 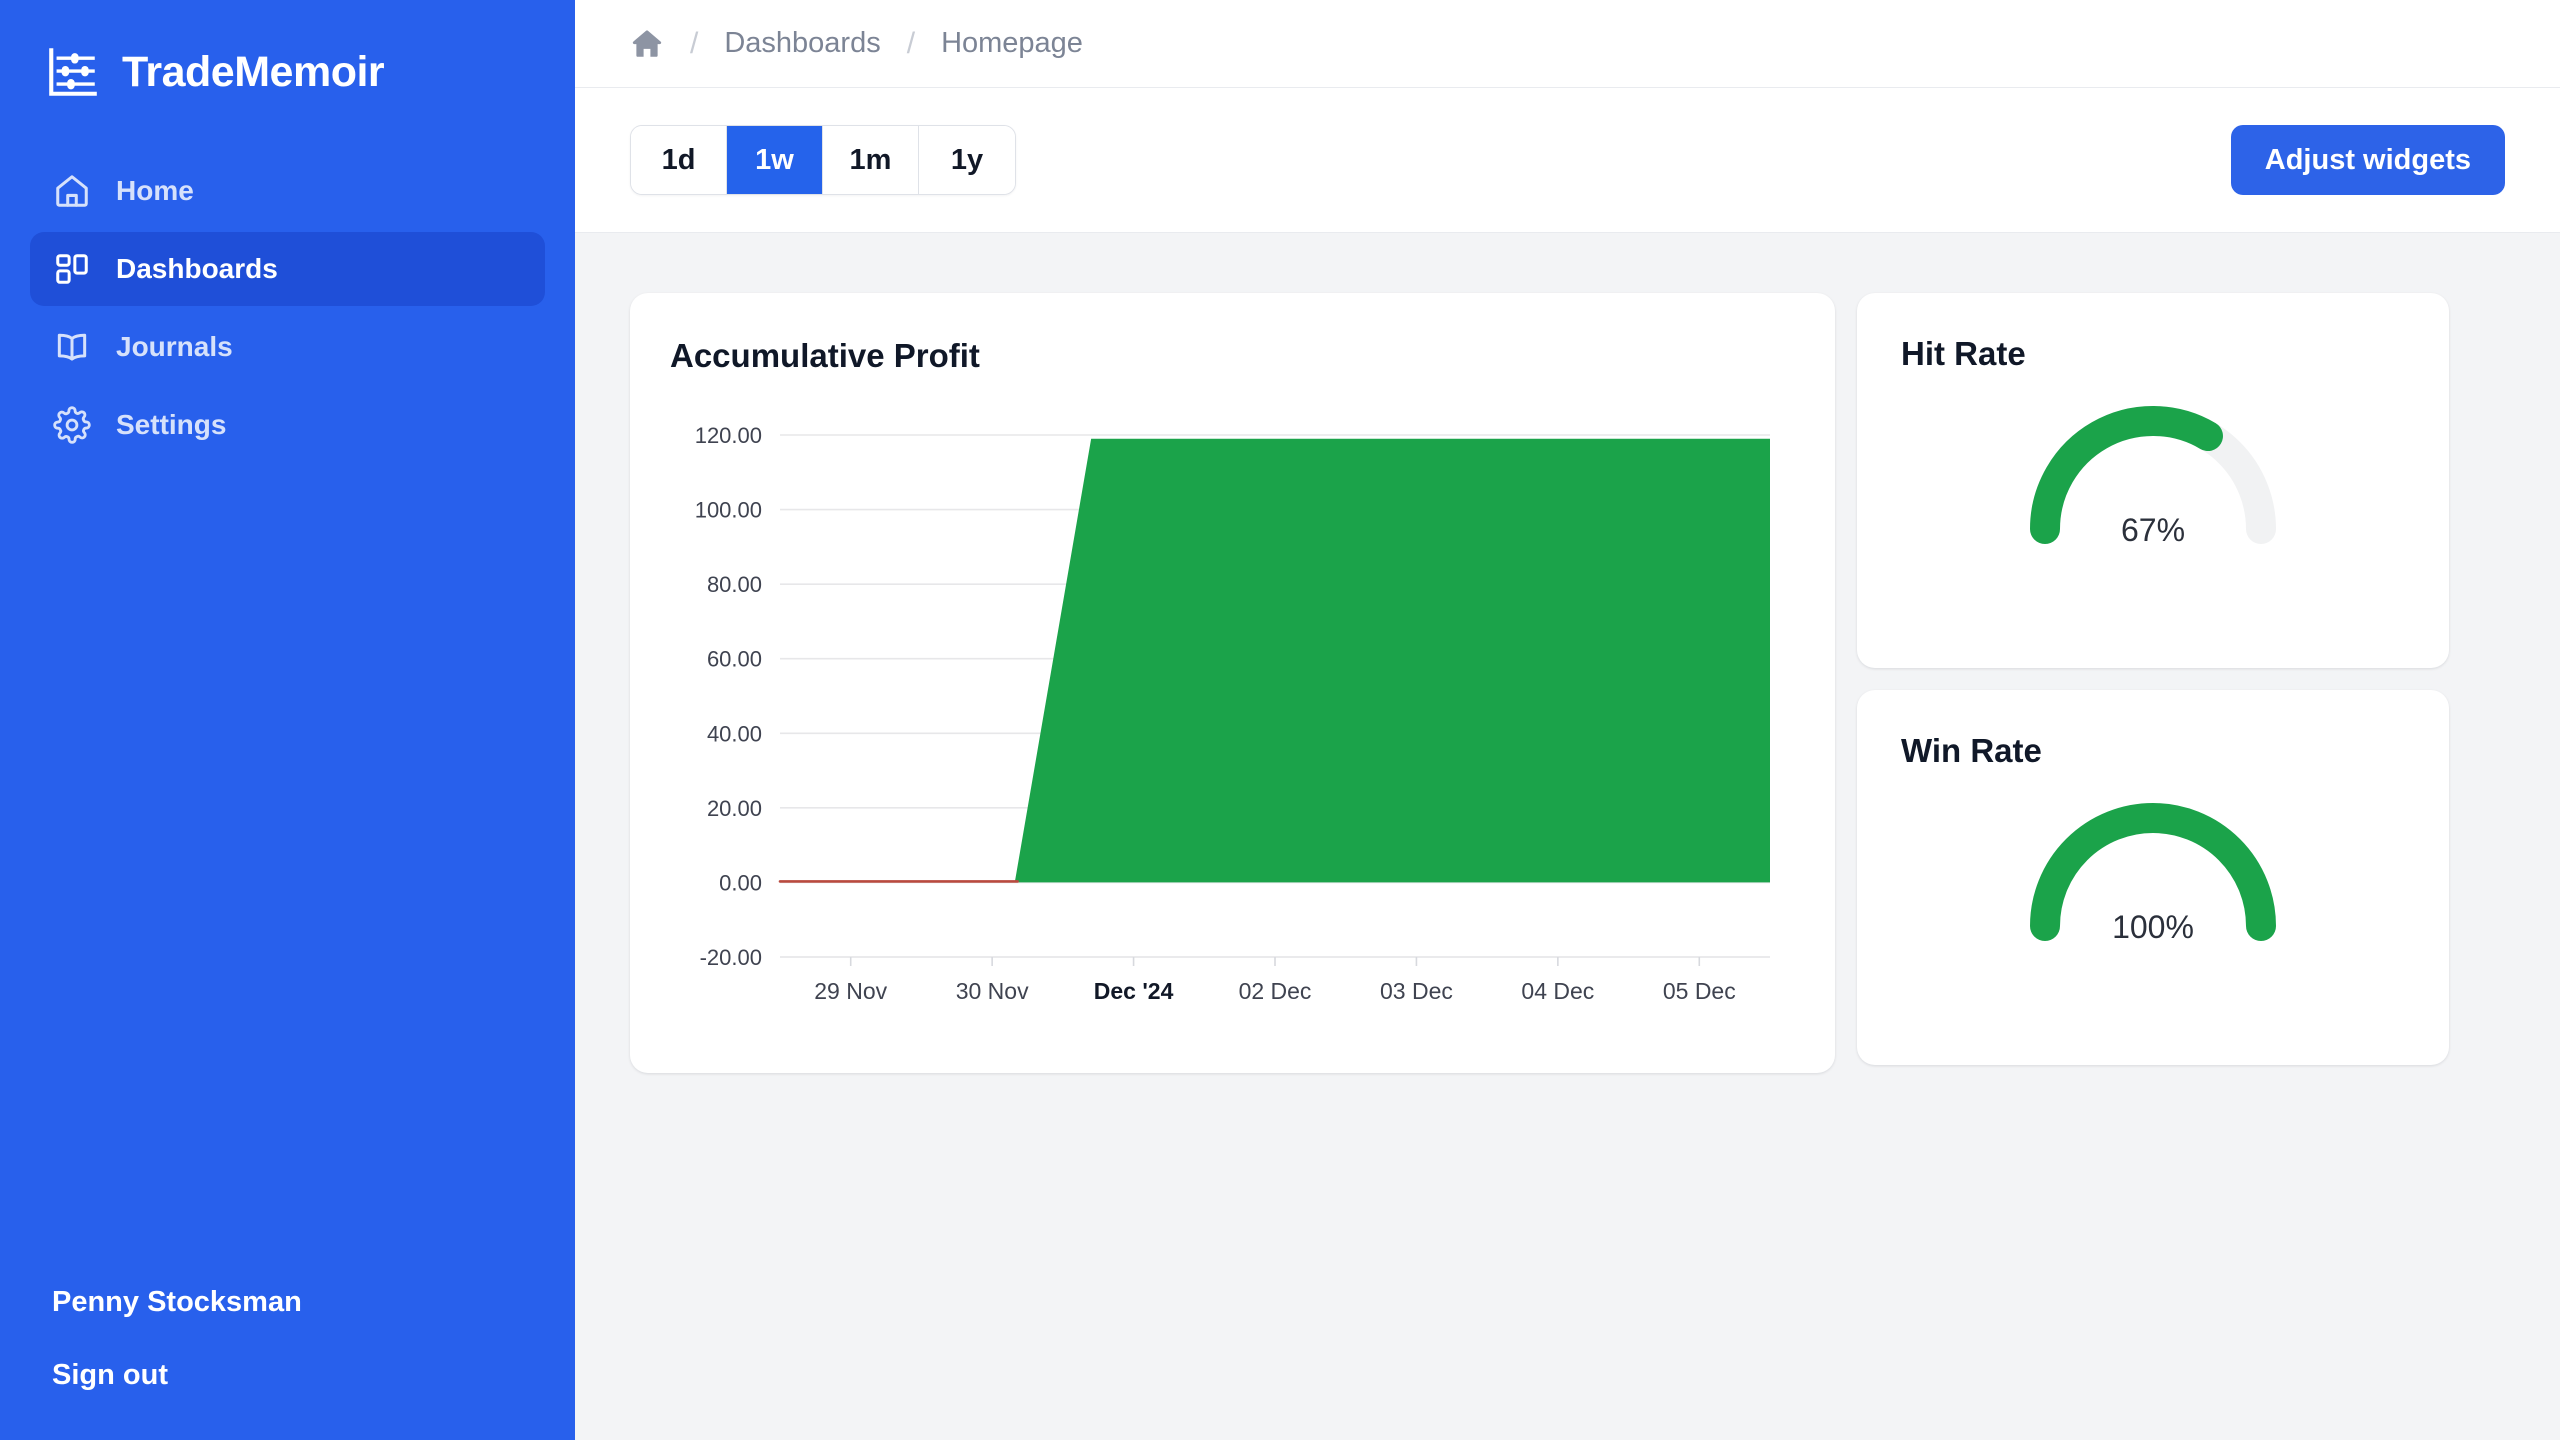 What do you see at coordinates (2153, 530) in the screenshot?
I see `svg-text: 67%` at bounding box center [2153, 530].